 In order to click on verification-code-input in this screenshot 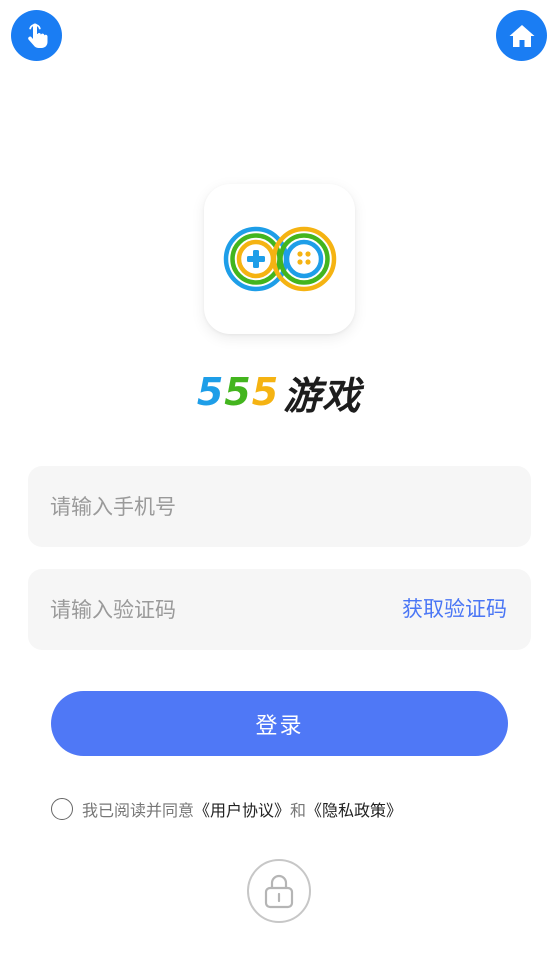, I will do `click(215, 609)`.